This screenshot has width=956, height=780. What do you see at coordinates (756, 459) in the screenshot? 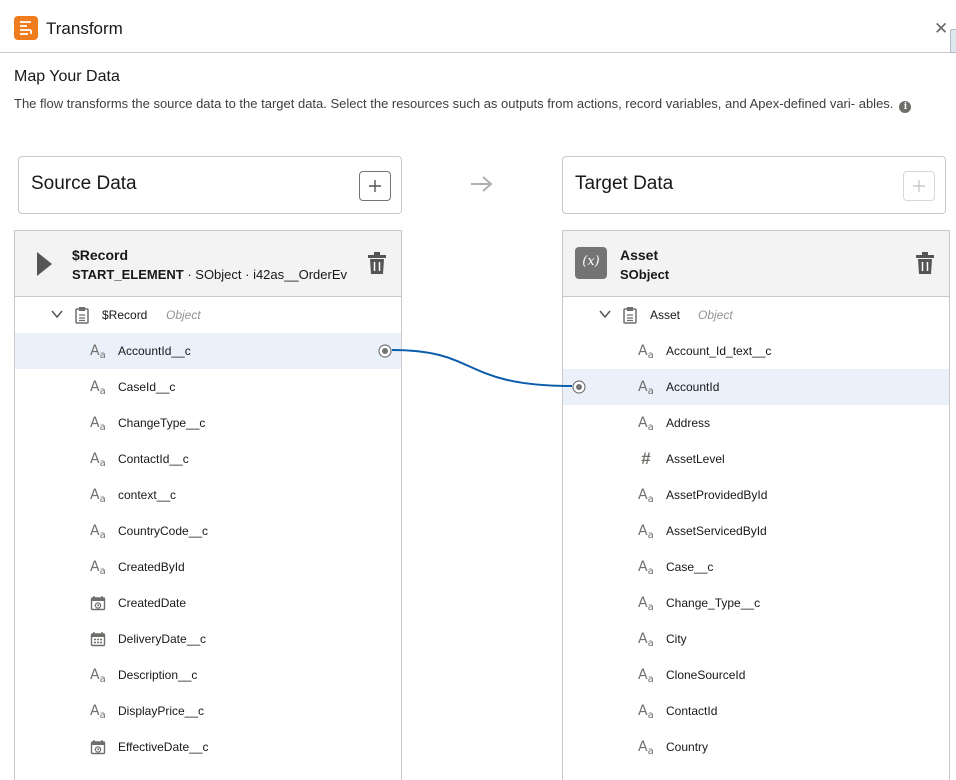
I see `target-field-row: # AssetLevel` at bounding box center [756, 459].